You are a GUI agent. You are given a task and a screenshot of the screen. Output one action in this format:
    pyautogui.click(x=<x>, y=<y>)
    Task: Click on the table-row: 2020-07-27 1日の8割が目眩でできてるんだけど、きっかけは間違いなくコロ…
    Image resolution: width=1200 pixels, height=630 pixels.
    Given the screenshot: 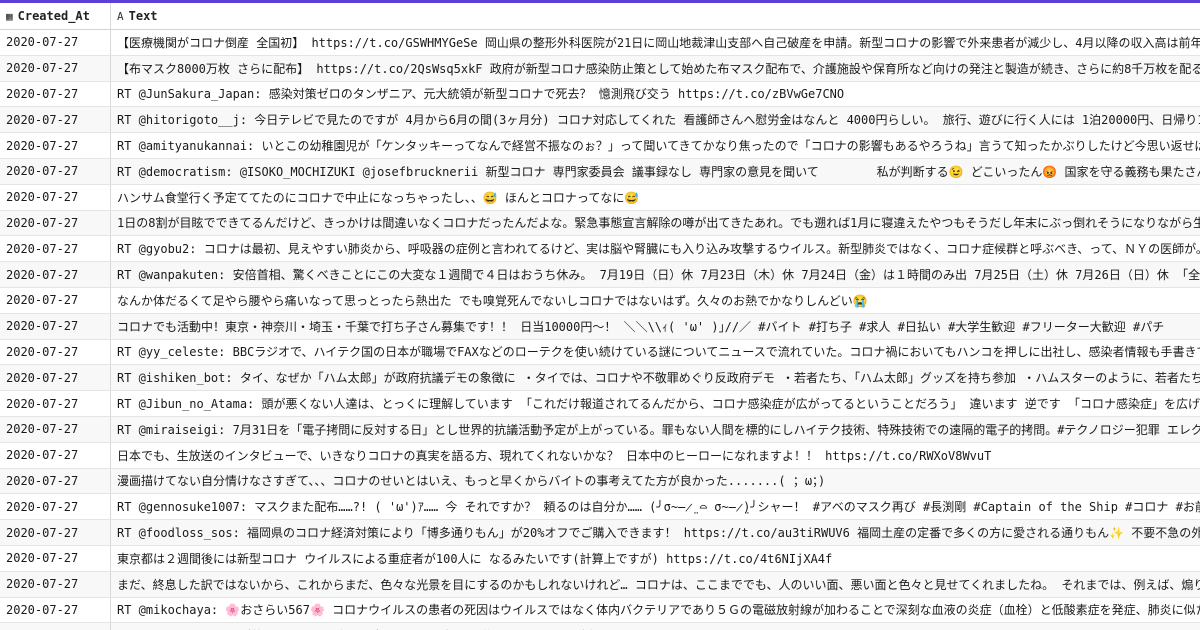 What is the action you would take?
    pyautogui.click(x=600, y=223)
    